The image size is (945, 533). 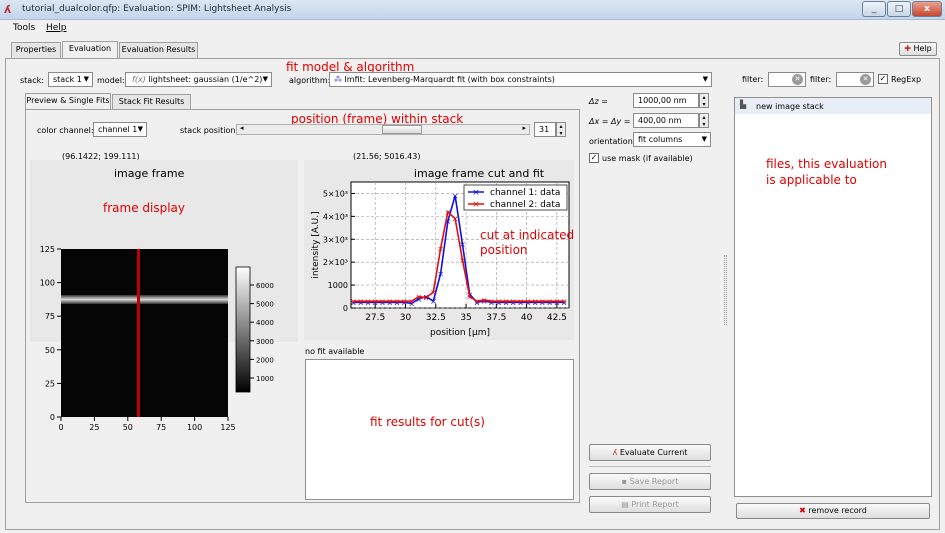 What do you see at coordinates (525, 205) in the screenshot?
I see `legend-label-ch2: channel 2: data` at bounding box center [525, 205].